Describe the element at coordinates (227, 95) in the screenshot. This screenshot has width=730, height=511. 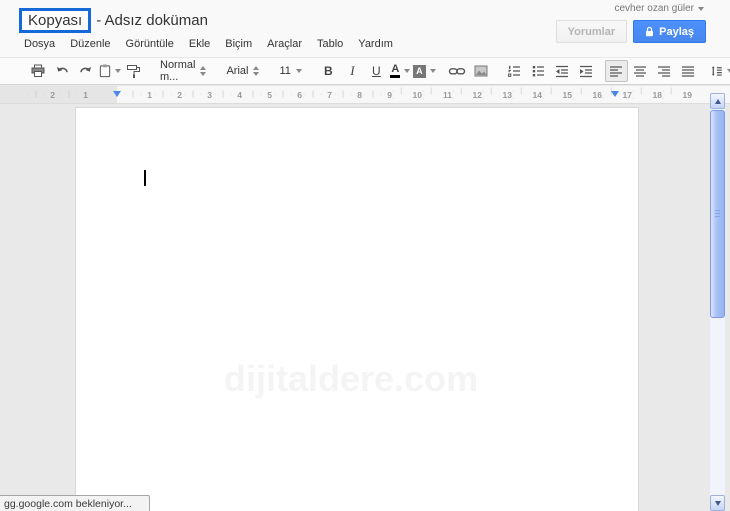
I see `ruler-mark: 4` at that location.